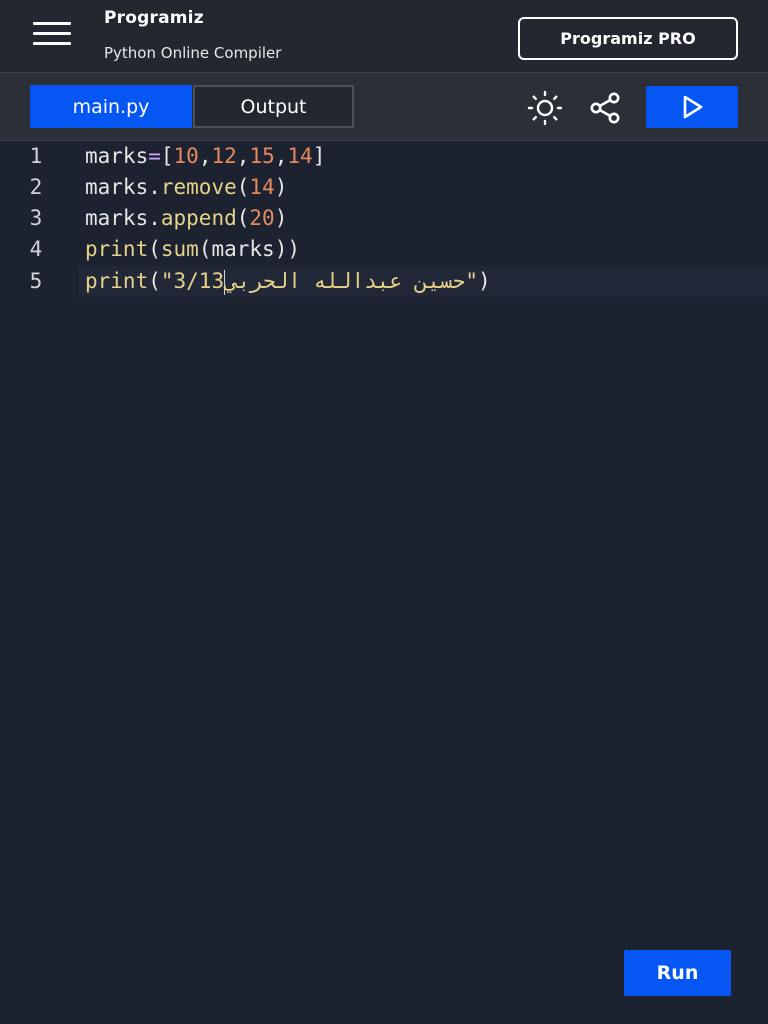  Describe the element at coordinates (179, 249) in the screenshot. I see `code-token: sum` at that location.